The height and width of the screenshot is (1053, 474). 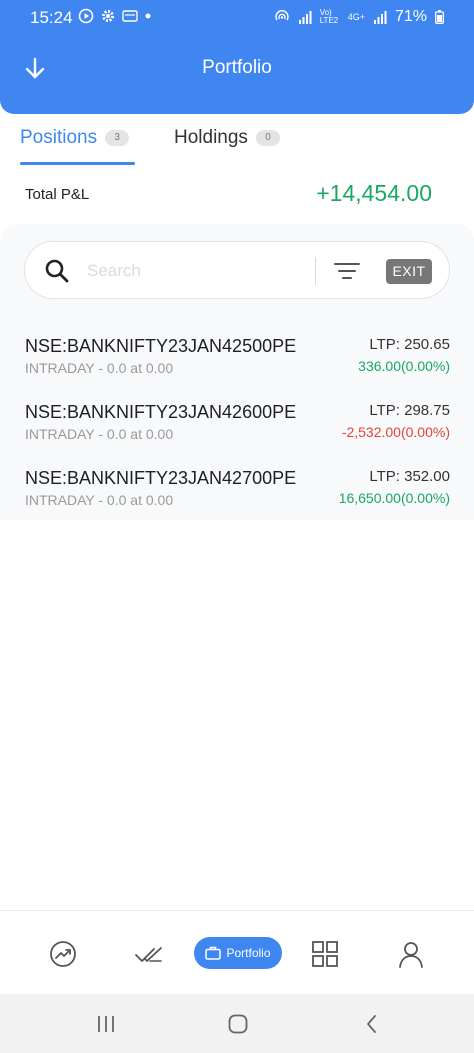 I want to click on home-button, so click(x=238, y=1024).